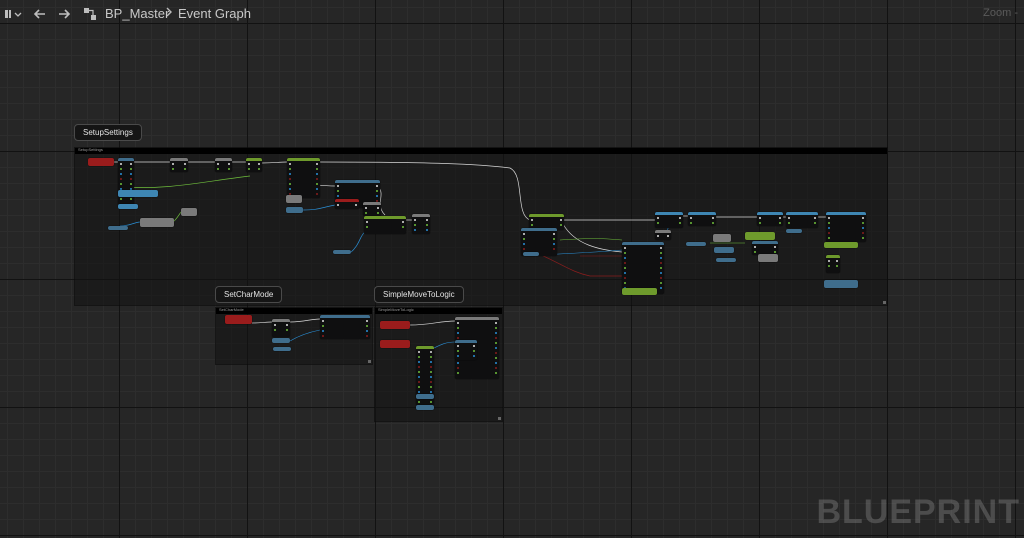 The image size is (1024, 538). What do you see at coordinates (294, 310) in the screenshot?
I see `comment-header: SetCharMode` at bounding box center [294, 310].